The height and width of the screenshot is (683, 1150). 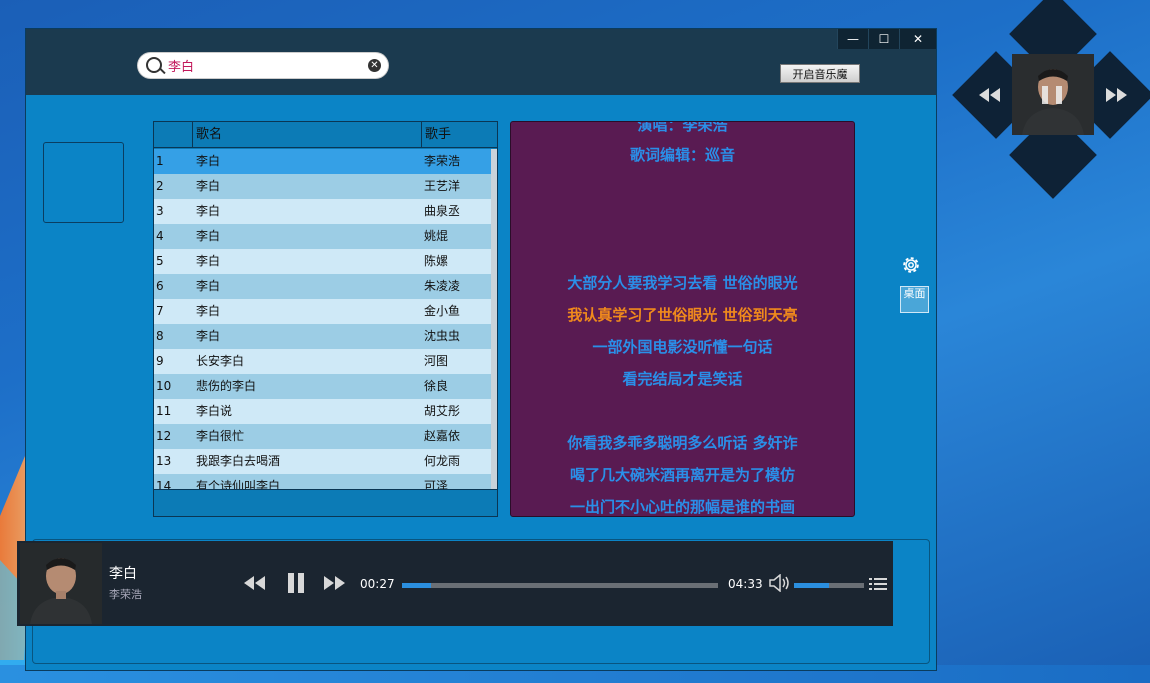 I want to click on table-scrollbar, so click(x=494, y=319).